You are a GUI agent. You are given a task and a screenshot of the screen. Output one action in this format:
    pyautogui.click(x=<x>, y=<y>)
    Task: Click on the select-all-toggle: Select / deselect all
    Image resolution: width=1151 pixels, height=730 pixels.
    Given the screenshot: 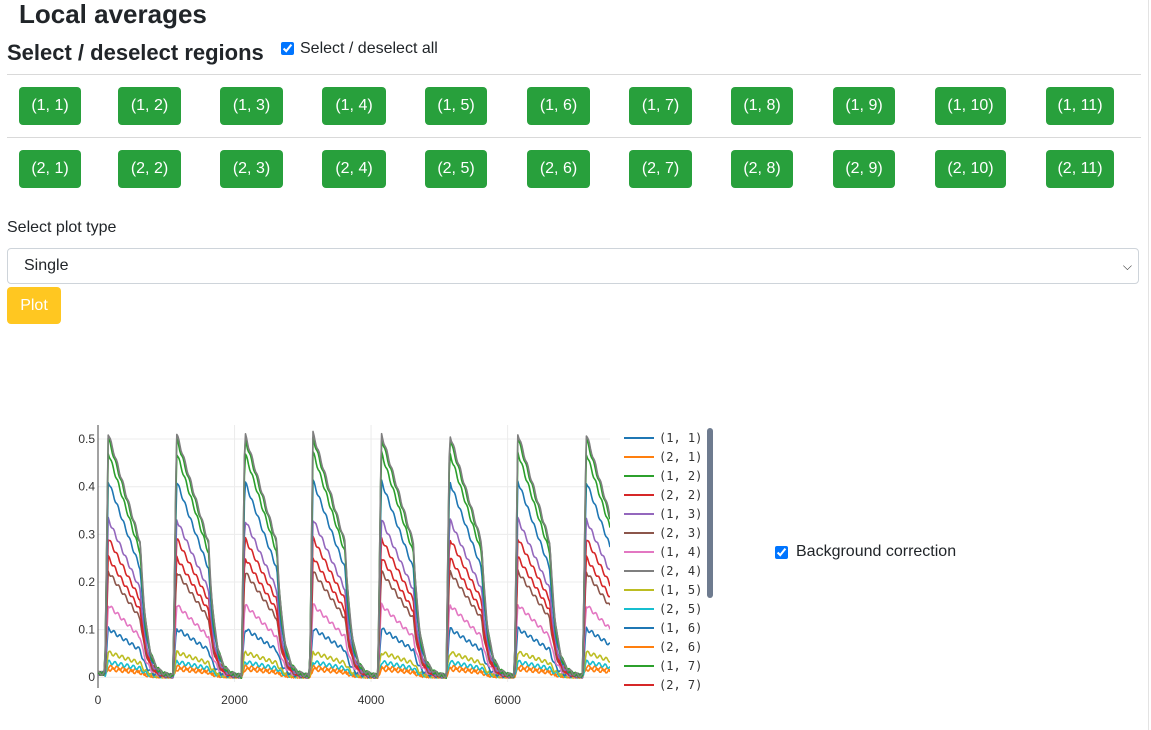 What is the action you would take?
    pyautogui.click(x=359, y=49)
    